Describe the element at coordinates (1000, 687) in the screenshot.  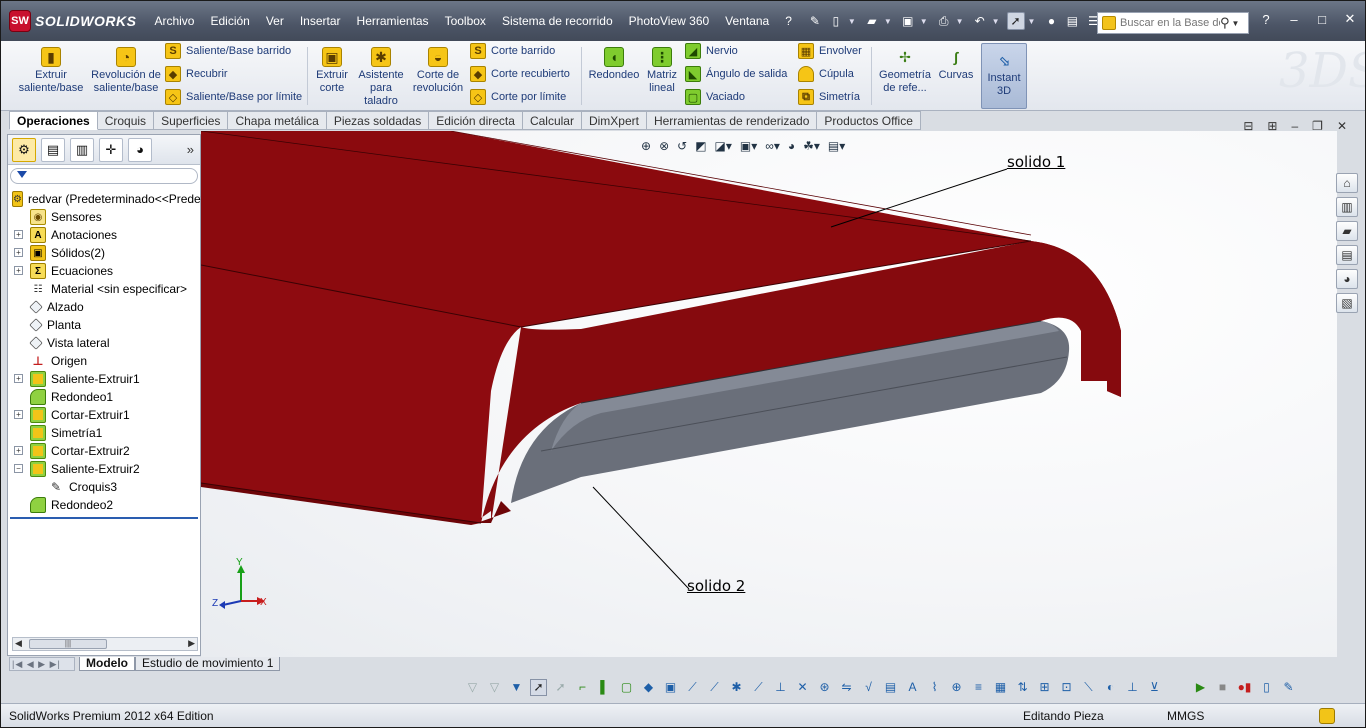
I see `filter-blocks-icon: ▦` at that location.